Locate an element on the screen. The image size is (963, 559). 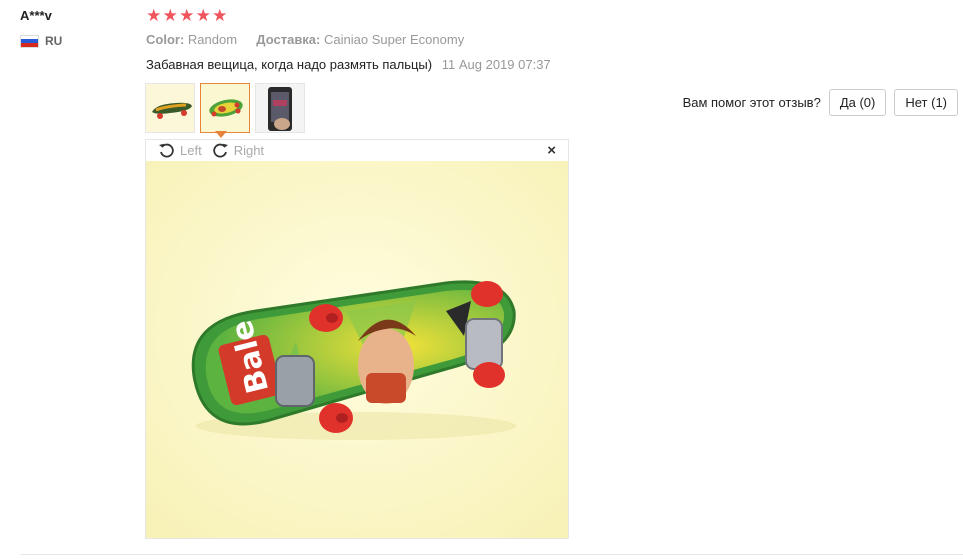
viewer-toolbar: Left Right × is located at coordinates (357, 150).